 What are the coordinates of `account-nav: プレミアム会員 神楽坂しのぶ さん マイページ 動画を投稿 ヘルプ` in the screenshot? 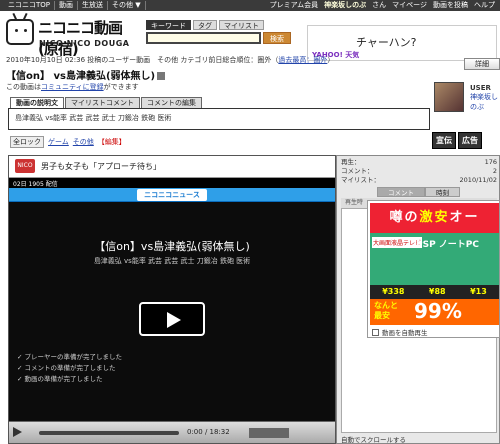 It's located at (382, 5).